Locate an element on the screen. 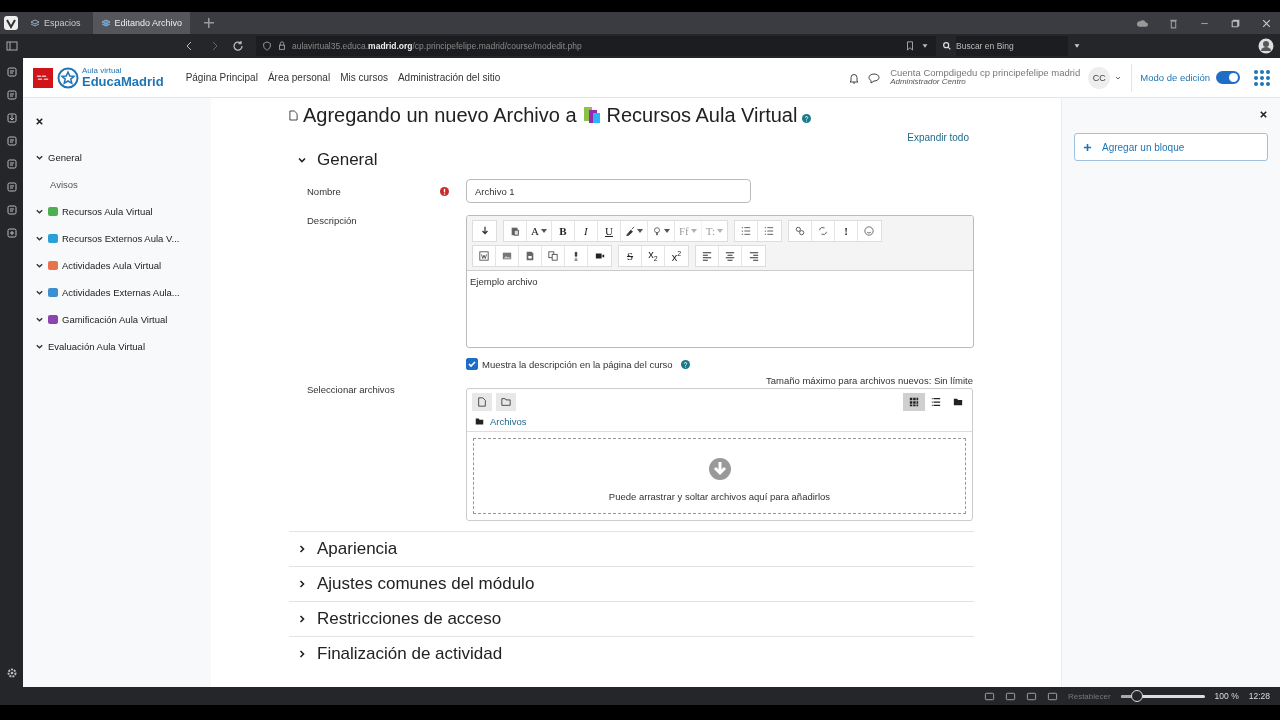  zoom-reset-label: Restablecer is located at coordinates (1089, 696).